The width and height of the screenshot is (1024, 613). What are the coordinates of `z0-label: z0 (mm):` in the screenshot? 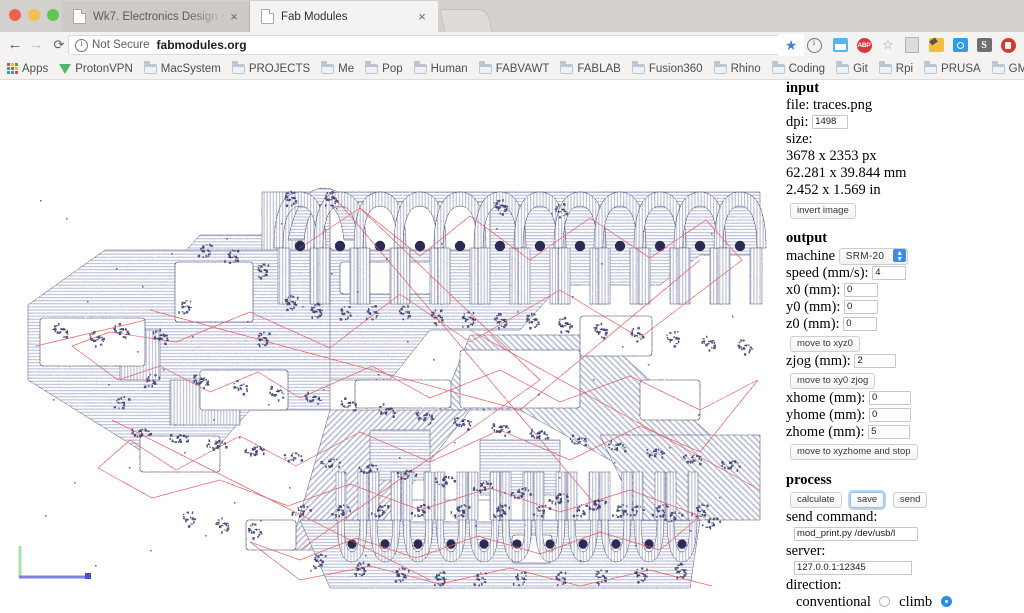 It's located at (813, 324).